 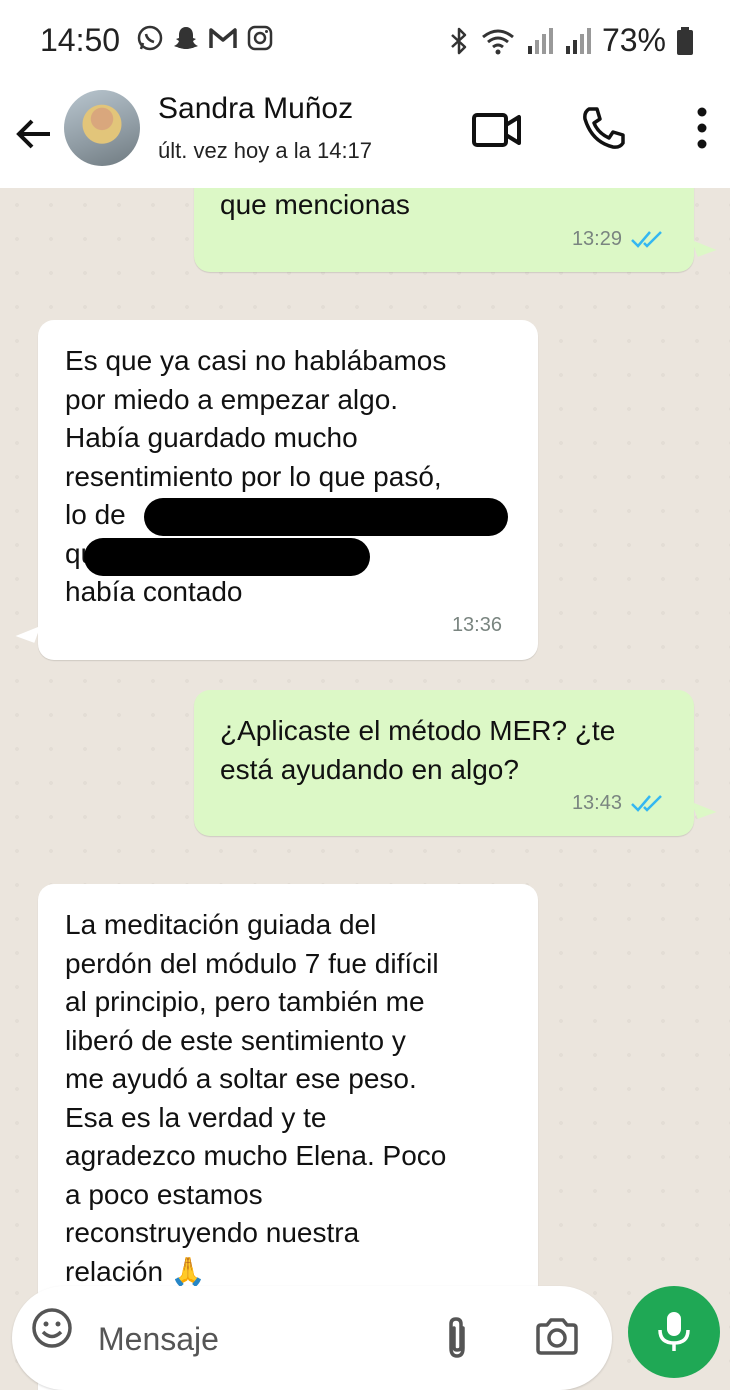 What do you see at coordinates (633, 40) in the screenshot?
I see `battery-percentage: 73%` at bounding box center [633, 40].